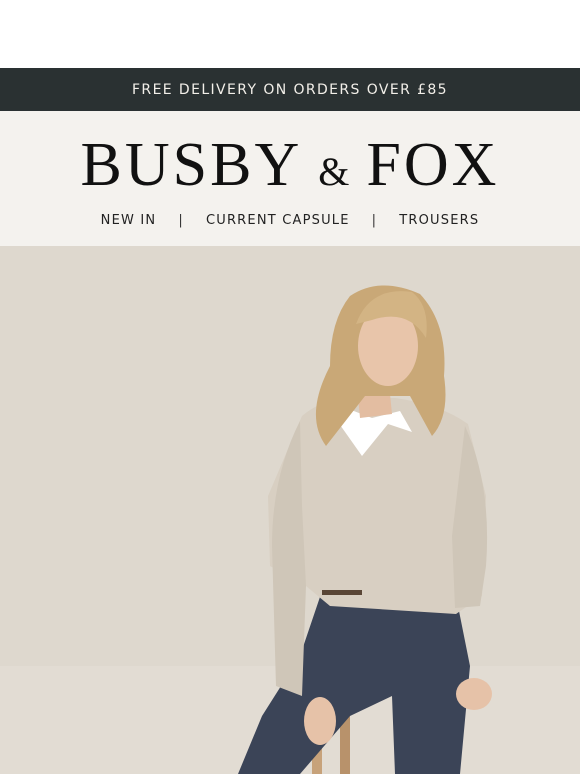  I want to click on primary-nav: NEW IN | CURRENT CAPSULE | TROUSERS, so click(290, 220).